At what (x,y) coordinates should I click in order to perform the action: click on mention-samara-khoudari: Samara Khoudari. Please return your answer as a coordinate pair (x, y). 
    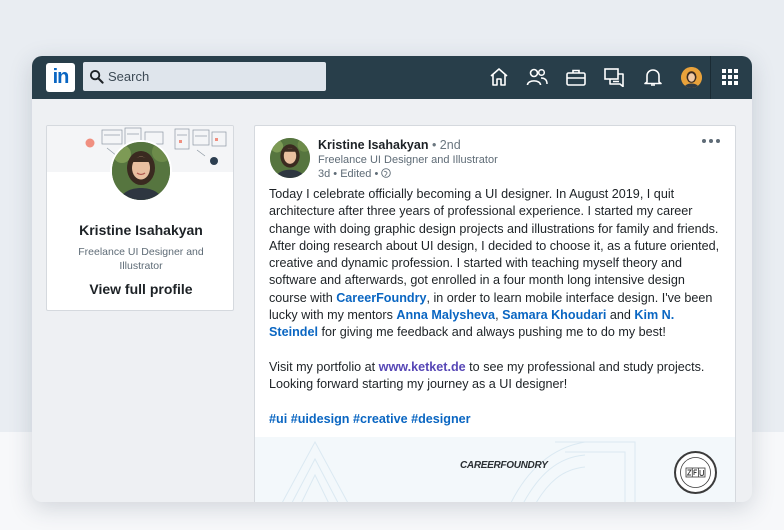
    Looking at the image, I should click on (554, 315).